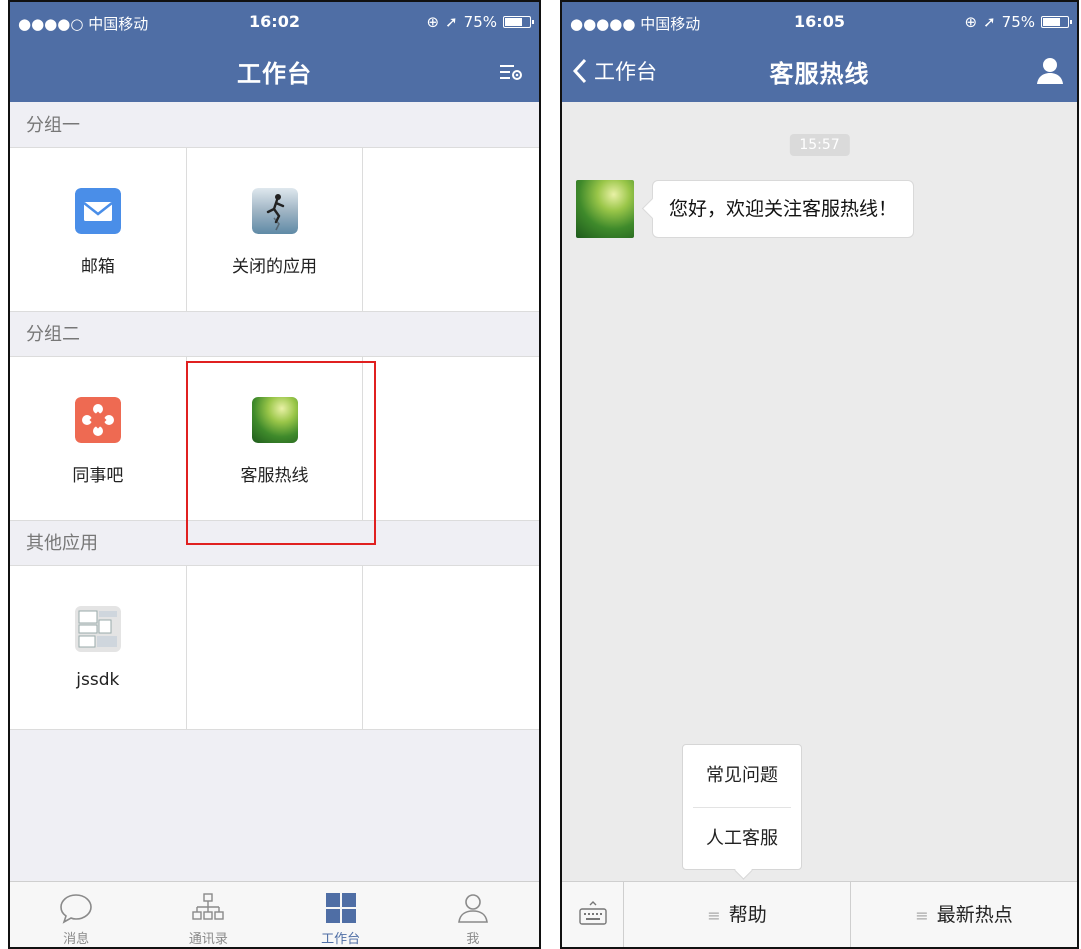  I want to click on avatar, so click(605, 209).